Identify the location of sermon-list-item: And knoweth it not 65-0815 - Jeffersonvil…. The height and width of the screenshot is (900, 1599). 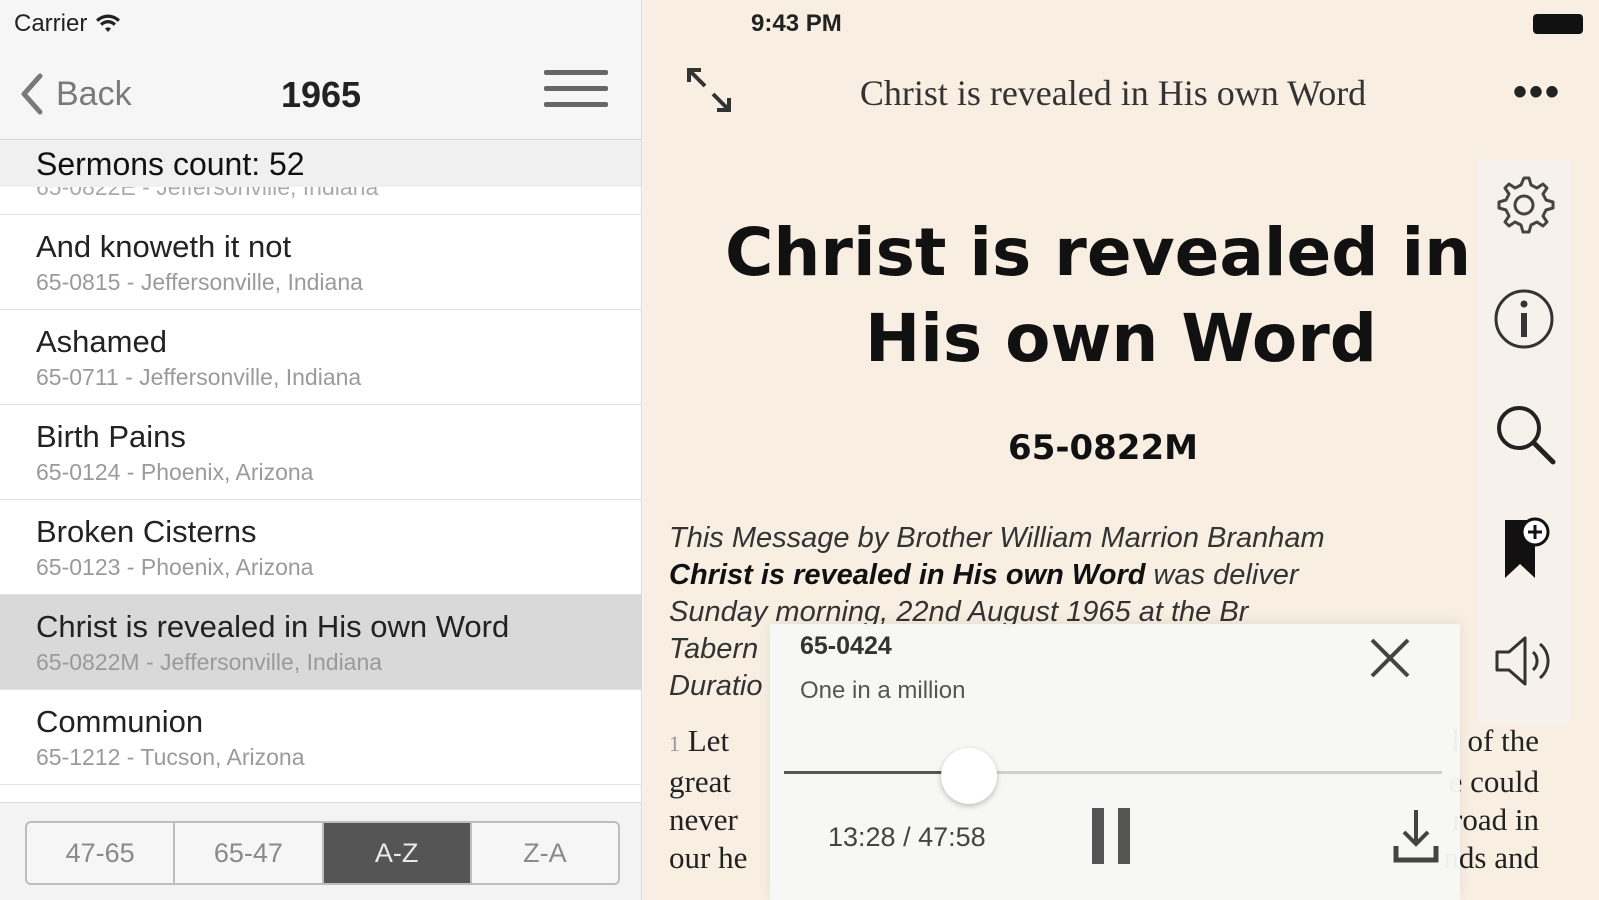
(320, 262).